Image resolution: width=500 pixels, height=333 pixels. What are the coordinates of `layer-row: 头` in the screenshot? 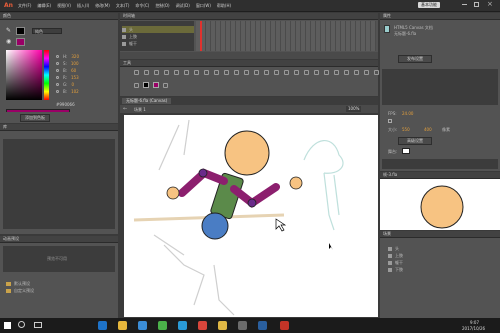 It's located at (158, 29).